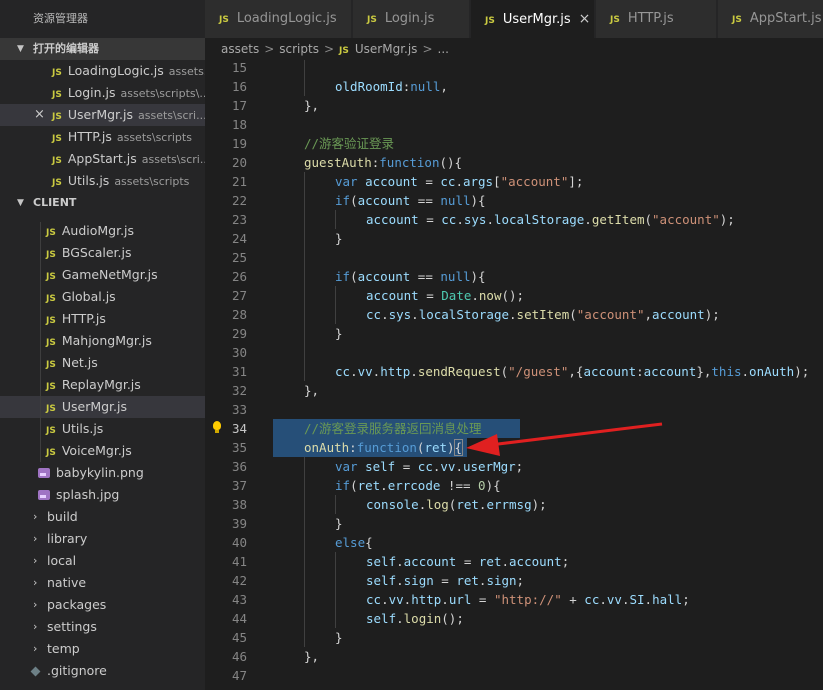 The width and height of the screenshot is (823, 690). Describe the element at coordinates (393, 428) in the screenshot. I see `code-line: //游客登录服务器返回消息处理` at that location.